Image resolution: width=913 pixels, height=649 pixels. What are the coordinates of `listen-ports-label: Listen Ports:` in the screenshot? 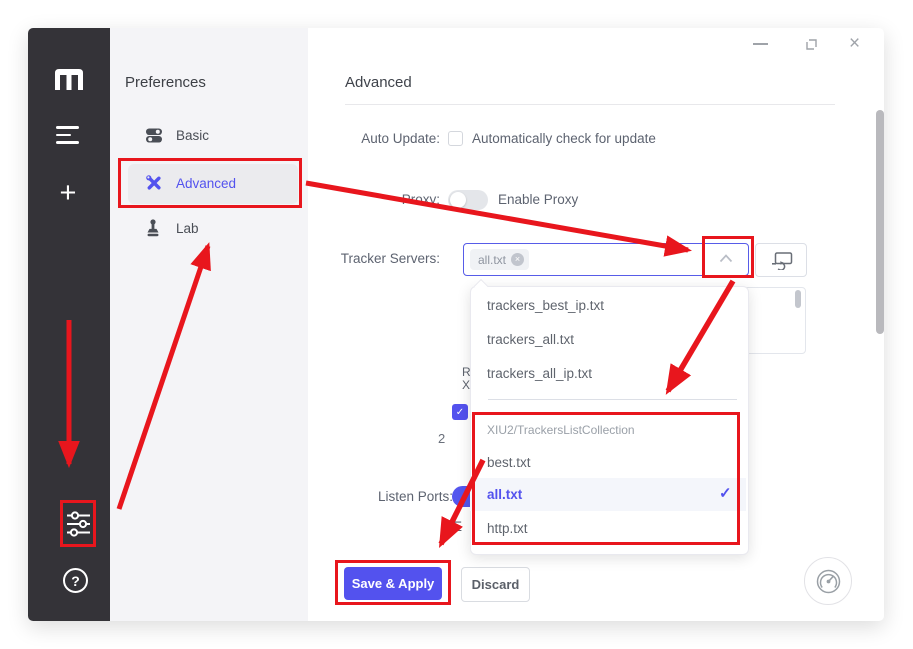 It's located at (415, 496).